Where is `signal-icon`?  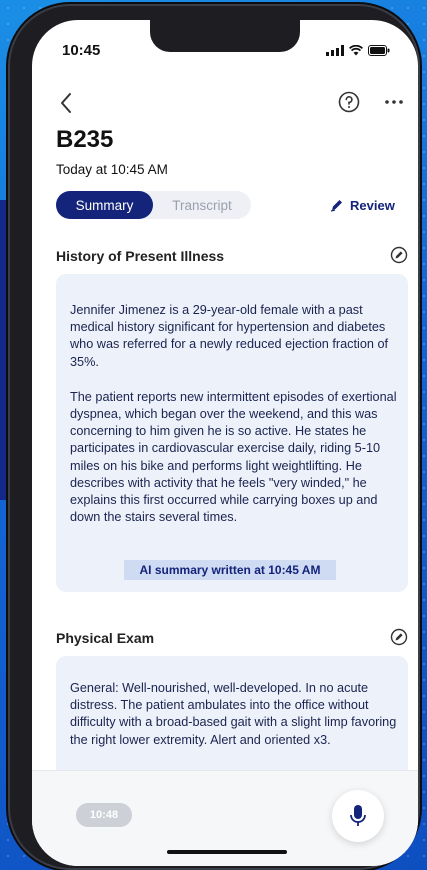 signal-icon is located at coordinates (335, 50).